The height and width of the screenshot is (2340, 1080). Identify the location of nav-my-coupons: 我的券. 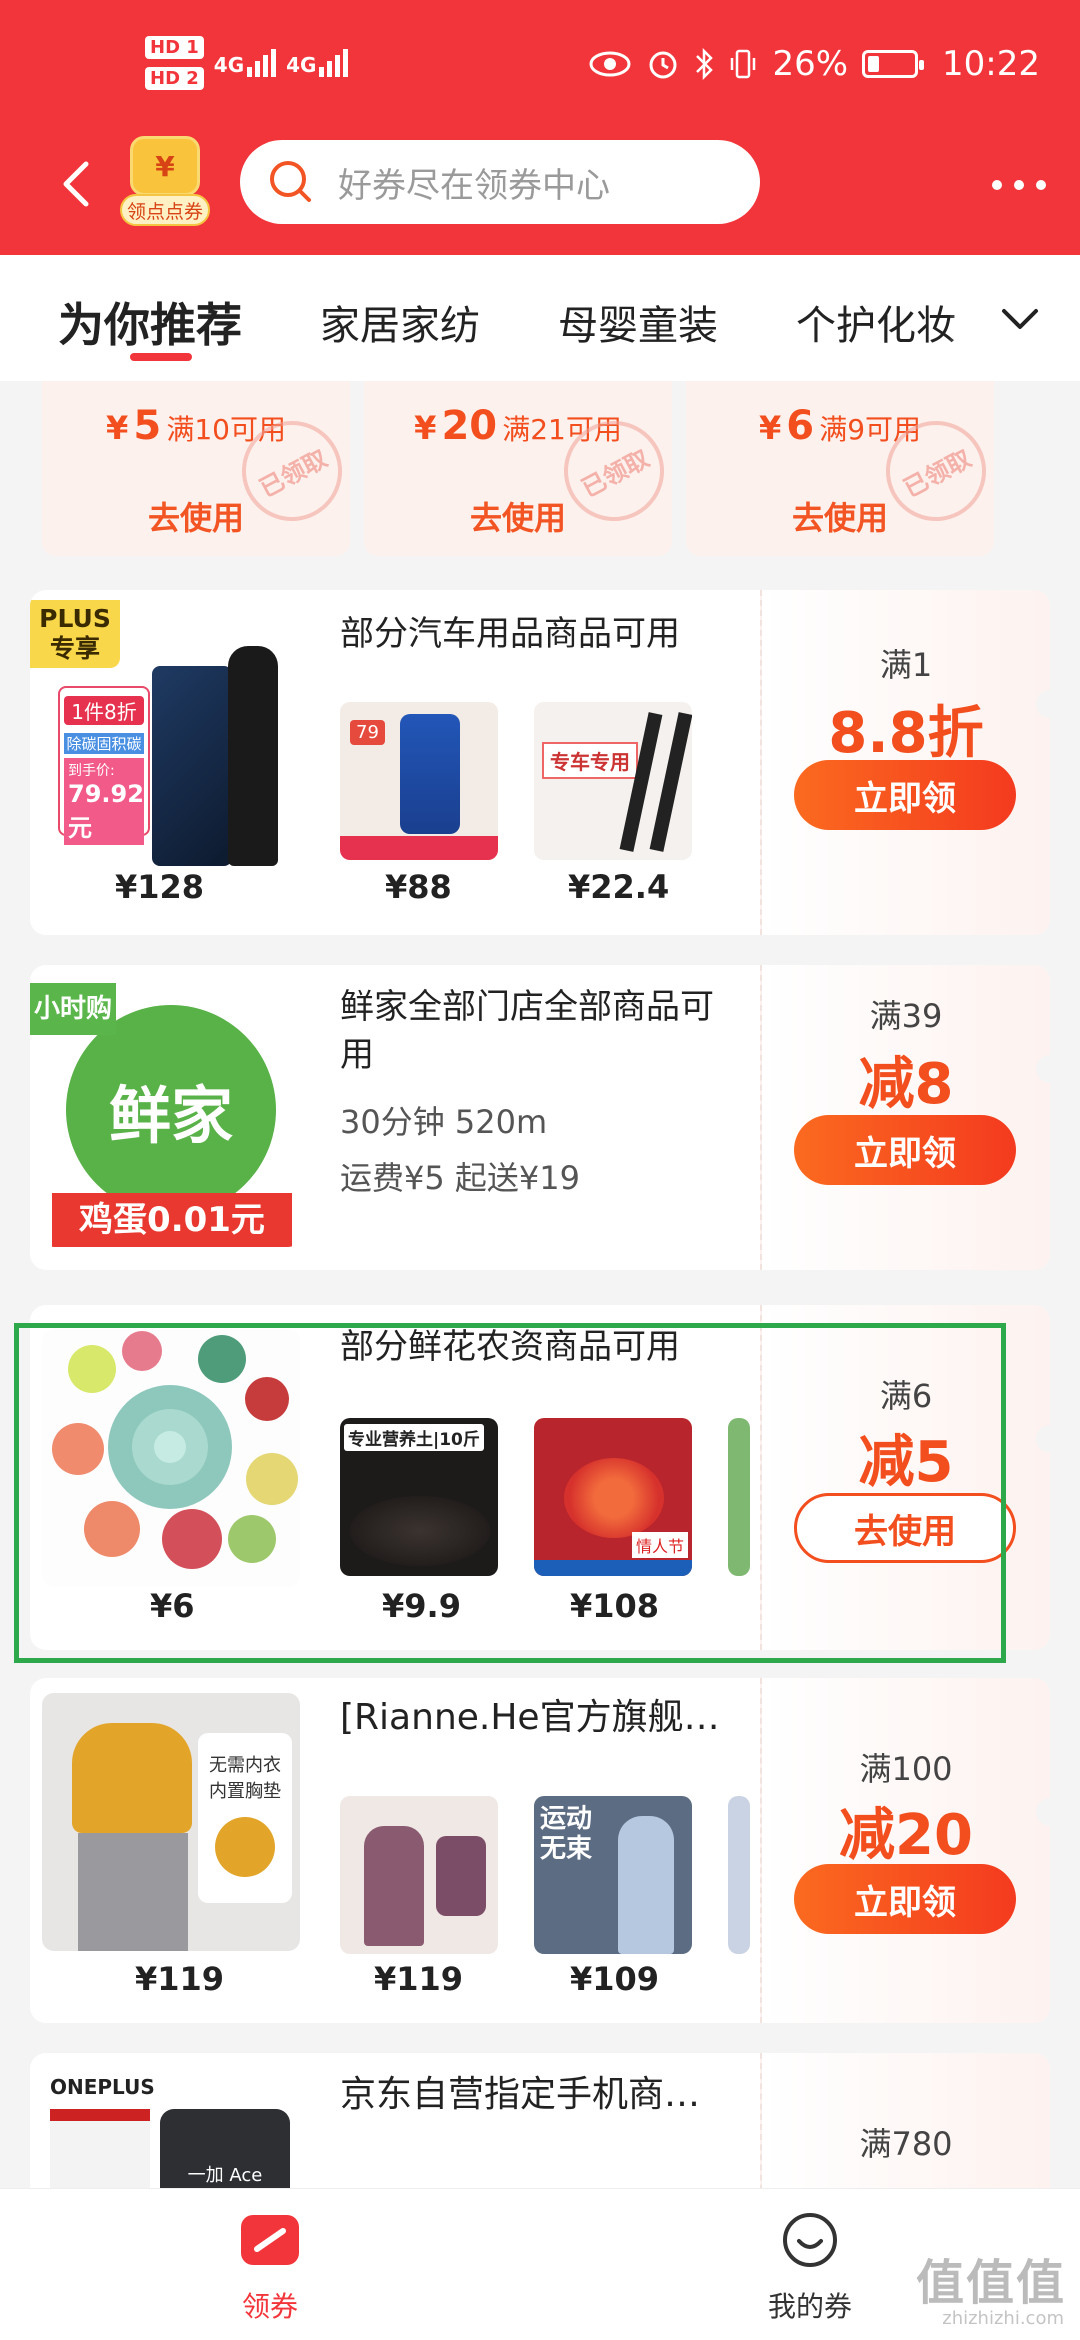
(810, 2264).